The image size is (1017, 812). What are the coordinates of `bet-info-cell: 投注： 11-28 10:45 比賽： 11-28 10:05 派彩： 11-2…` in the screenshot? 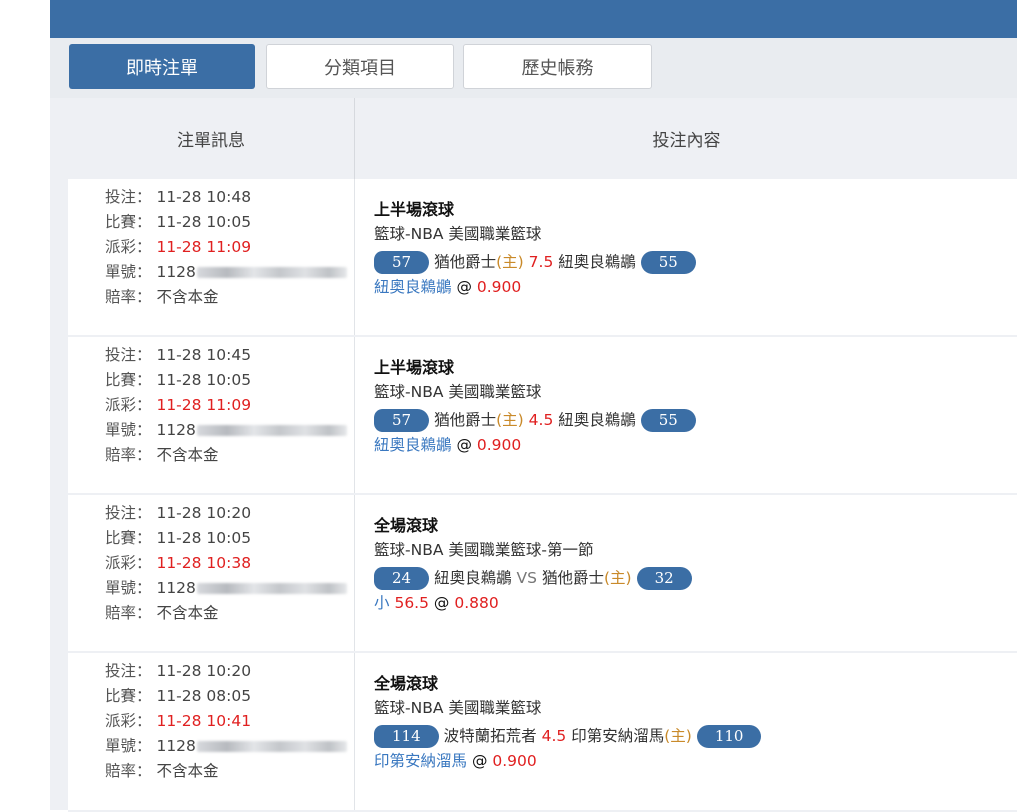 It's located at (211, 415).